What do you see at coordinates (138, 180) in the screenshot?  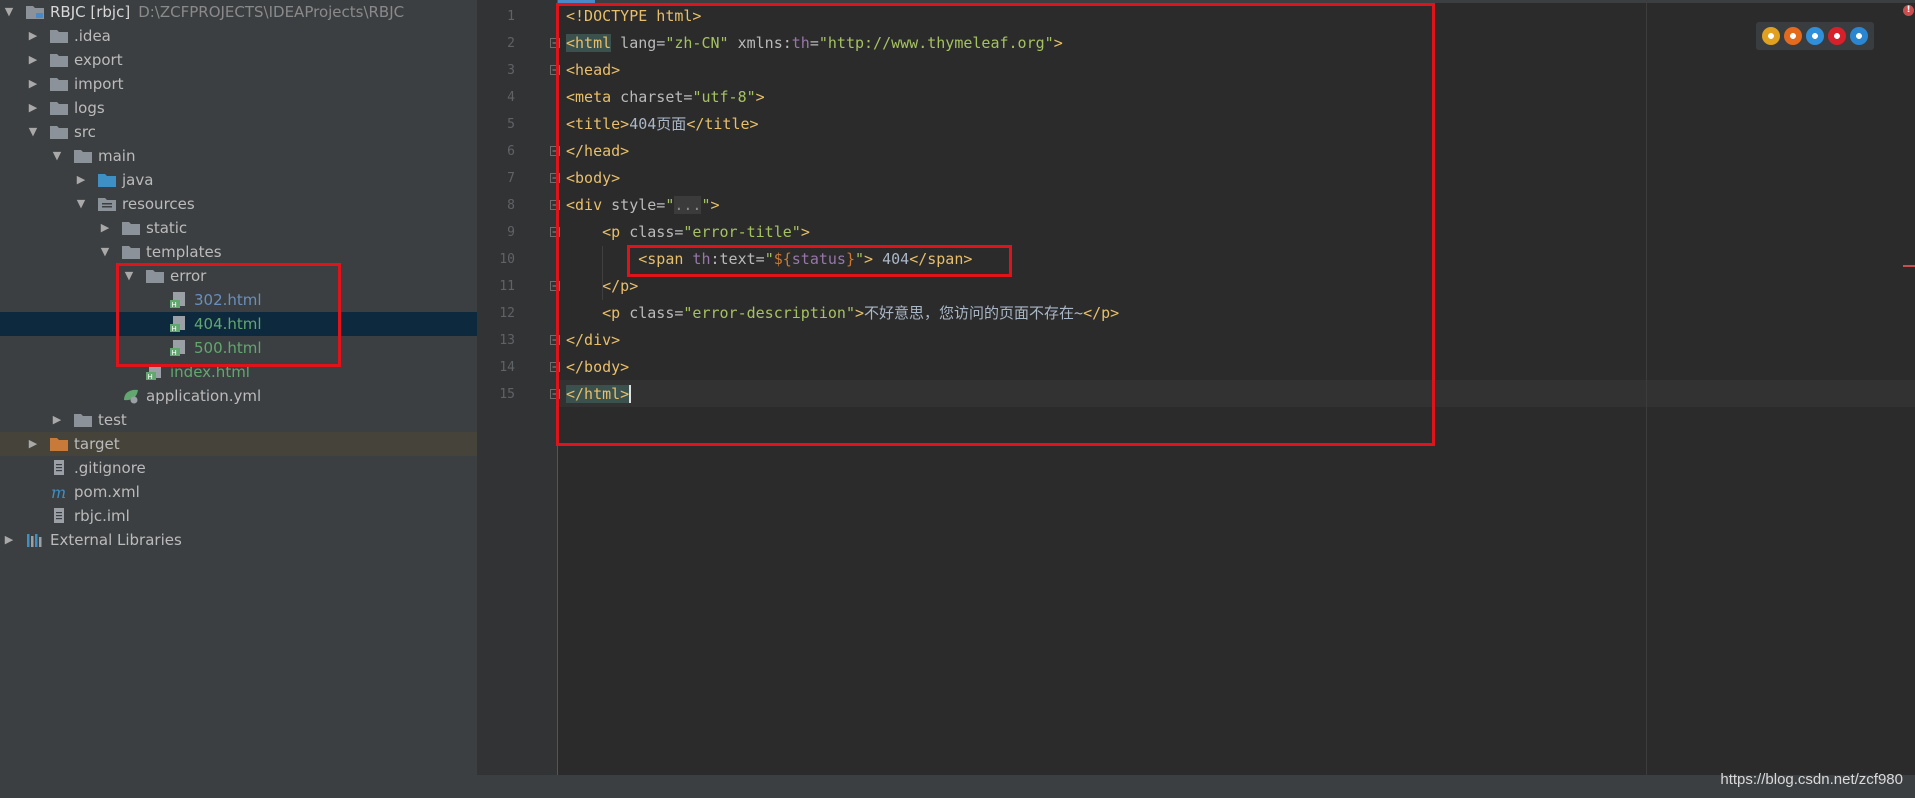 I see `tree-item-label: java` at bounding box center [138, 180].